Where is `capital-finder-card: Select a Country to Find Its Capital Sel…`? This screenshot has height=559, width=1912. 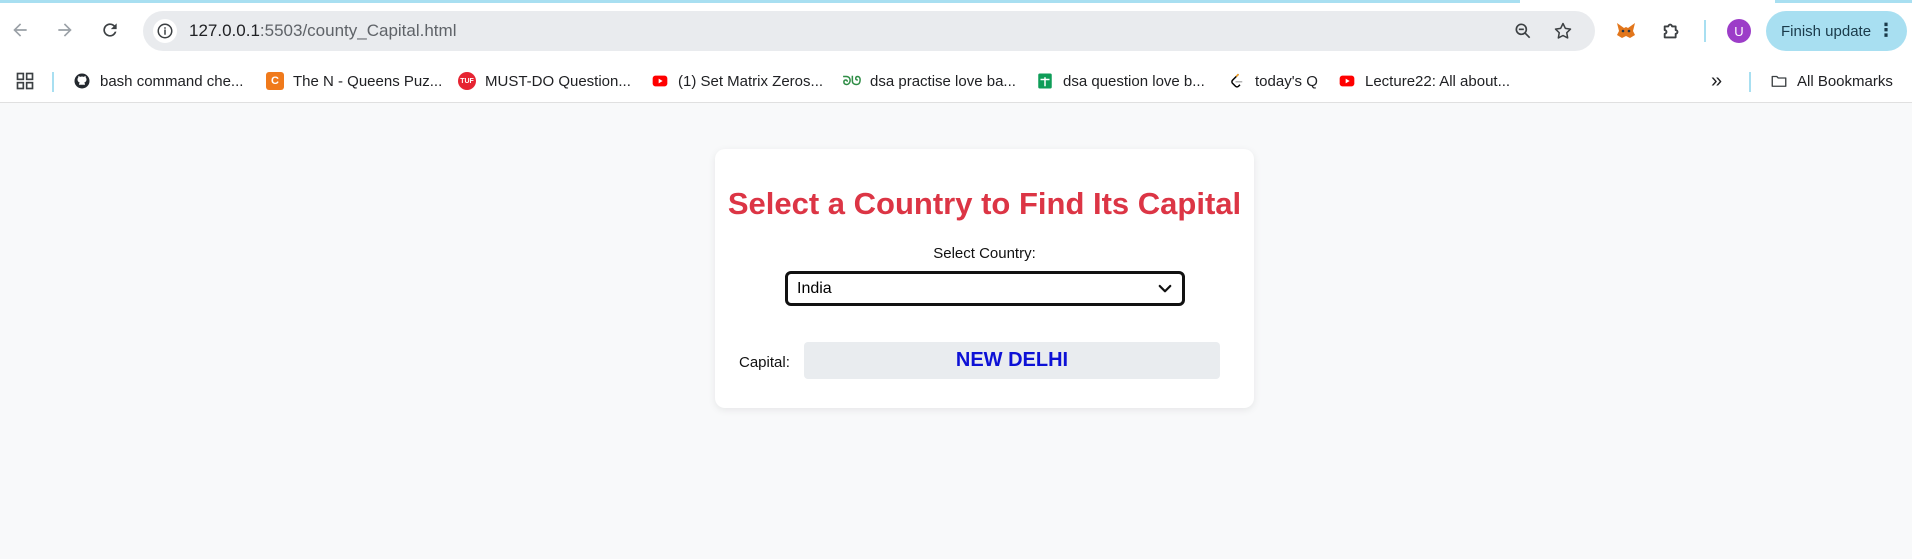
capital-finder-card: Select a Country to Find Its Capital Sel… is located at coordinates (984, 278).